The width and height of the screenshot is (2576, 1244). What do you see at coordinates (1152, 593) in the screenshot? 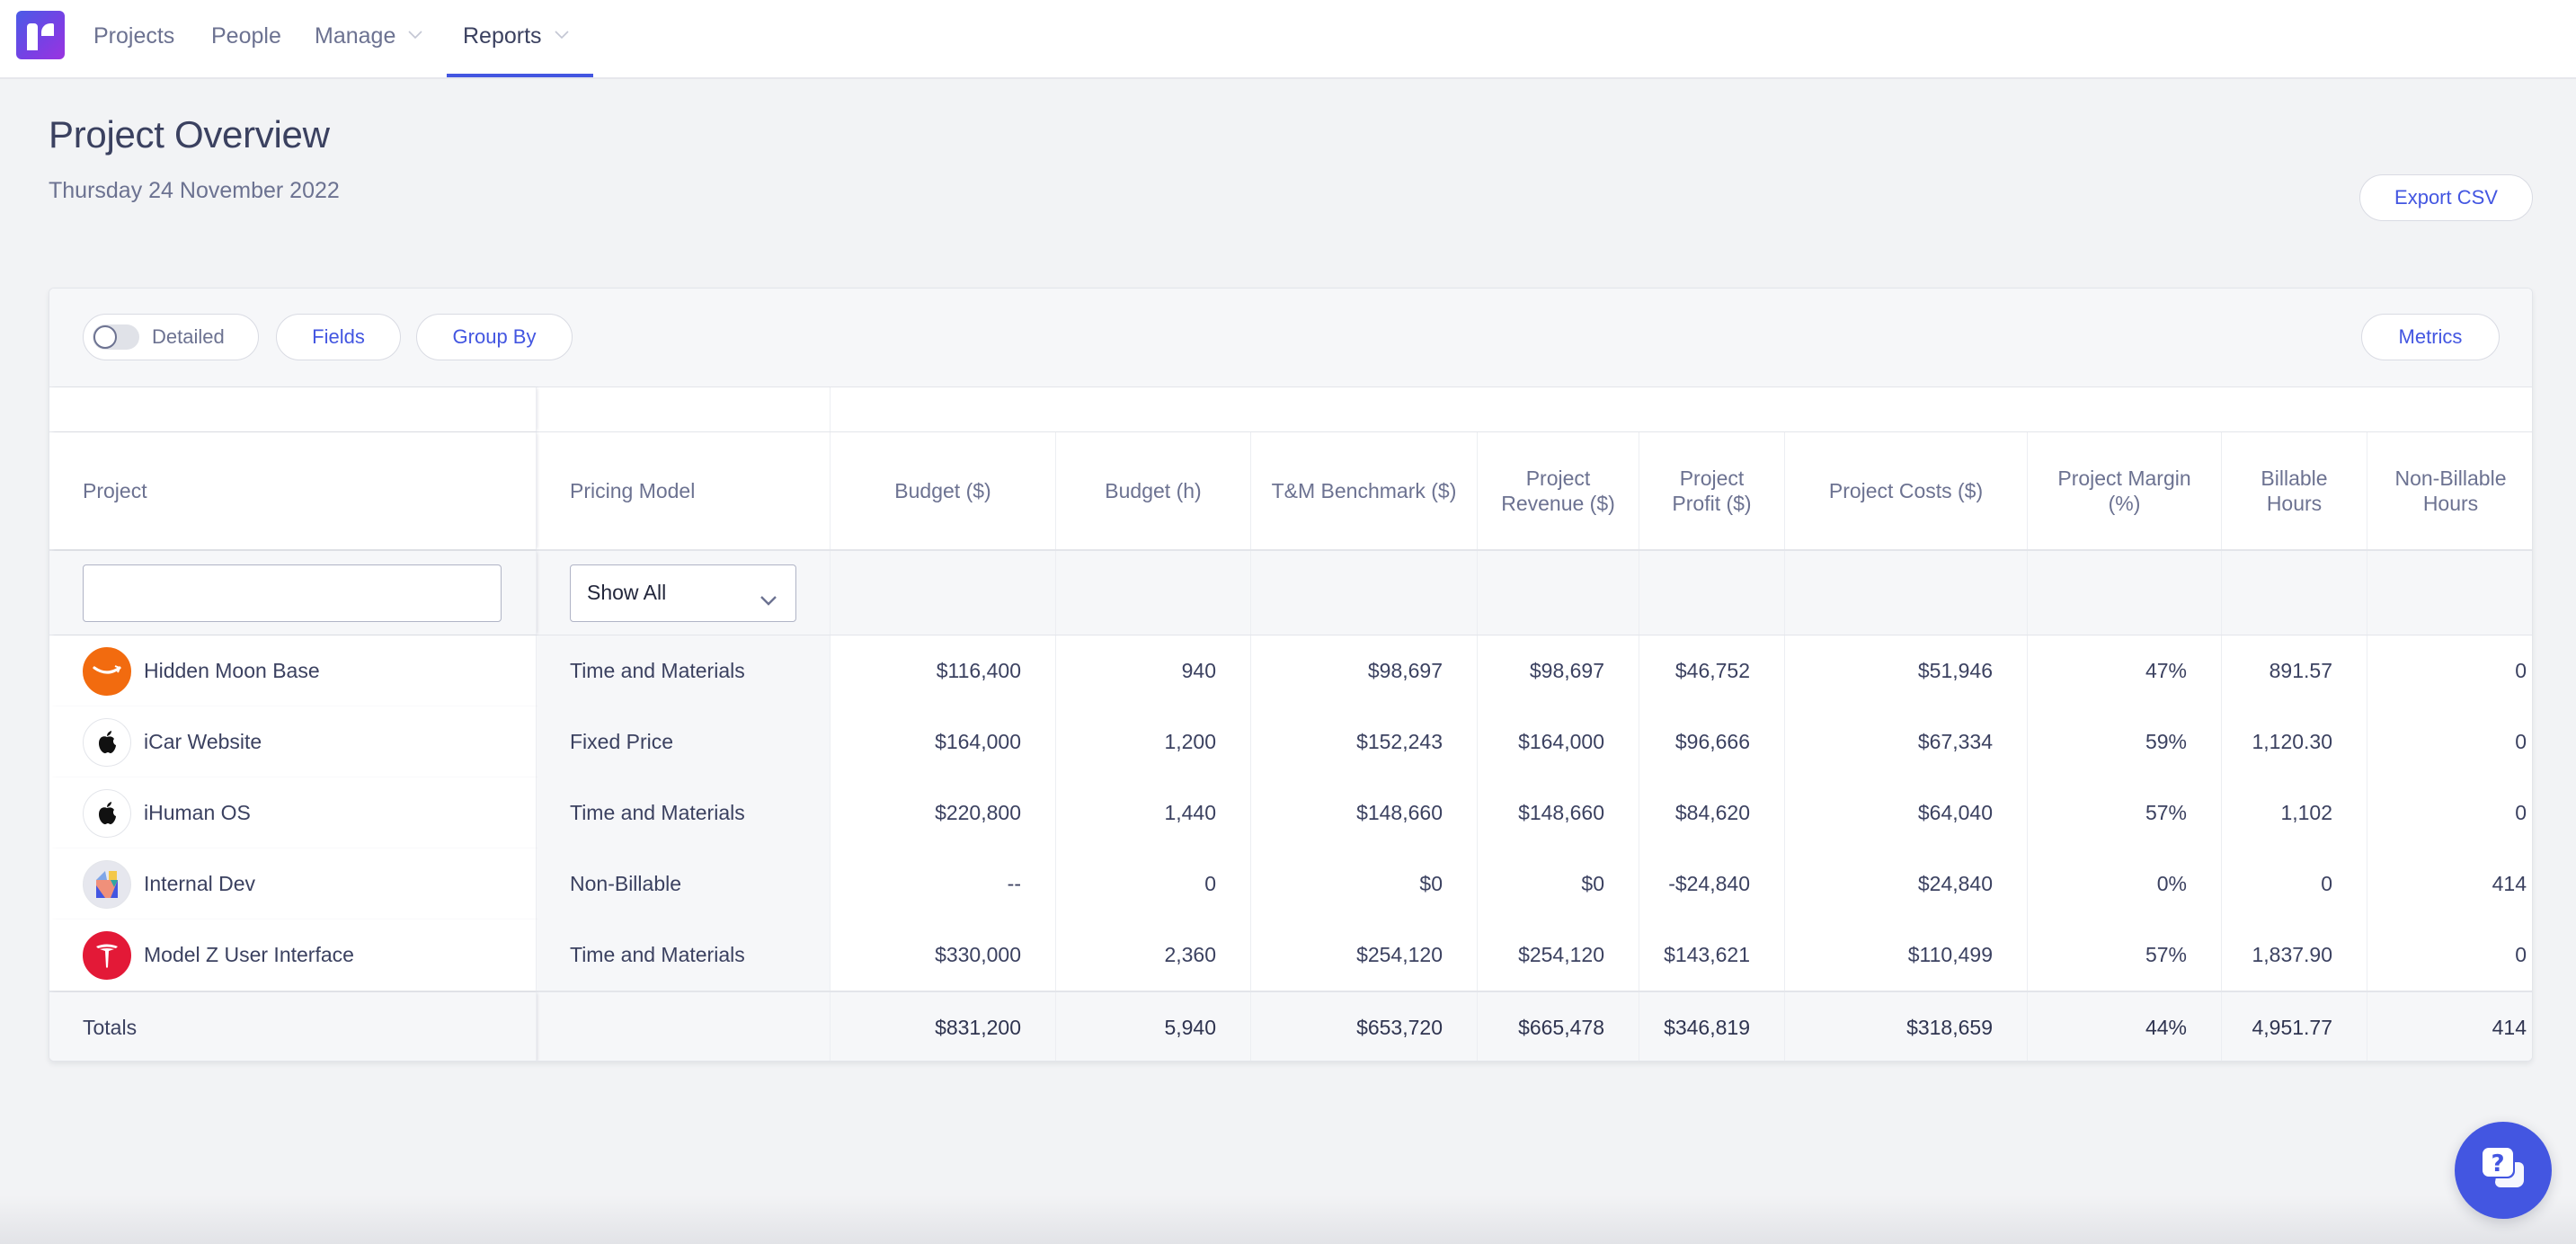
I see `filter-cell-budget-hours` at bounding box center [1152, 593].